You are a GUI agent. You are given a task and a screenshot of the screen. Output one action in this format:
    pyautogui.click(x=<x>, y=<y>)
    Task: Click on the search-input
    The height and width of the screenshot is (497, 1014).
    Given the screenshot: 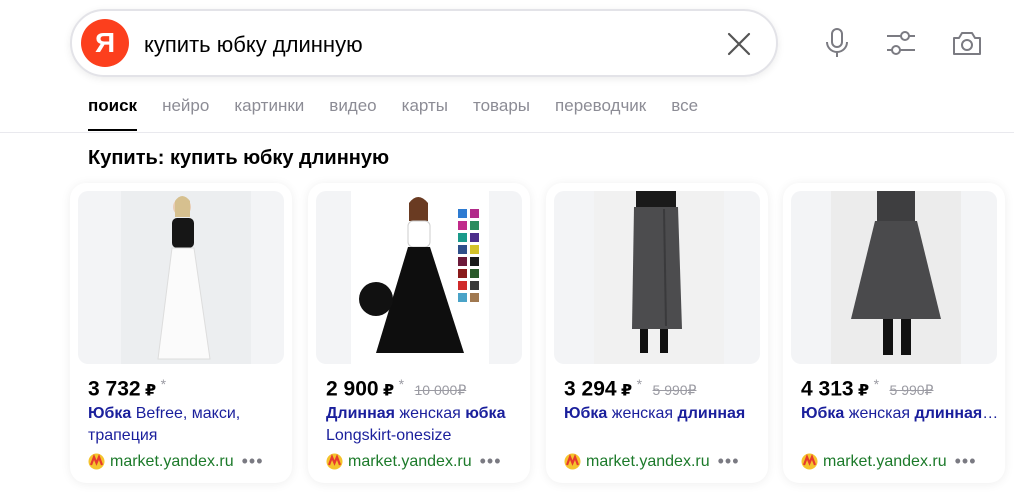 What is the action you would take?
    pyautogui.click(x=424, y=45)
    